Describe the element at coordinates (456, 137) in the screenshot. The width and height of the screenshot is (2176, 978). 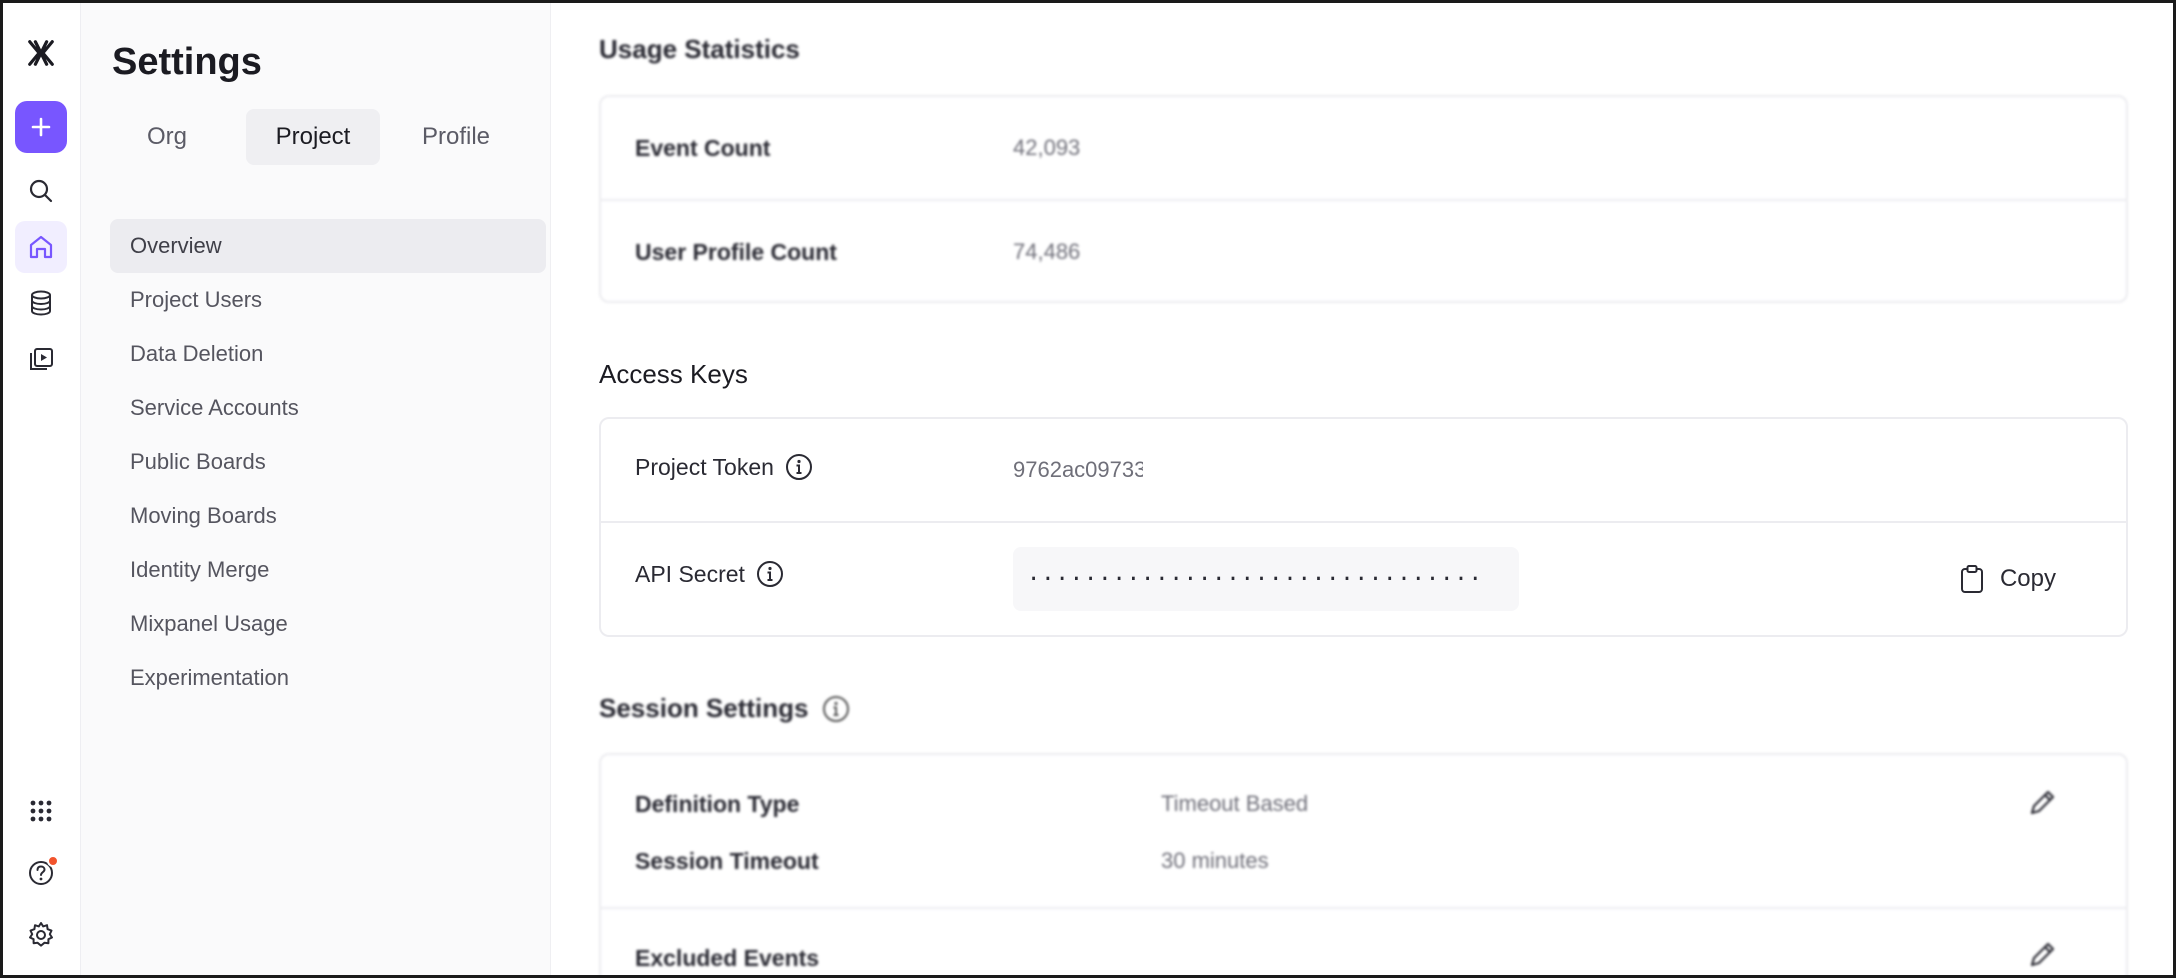
I see `tab-profile: Profile` at that location.